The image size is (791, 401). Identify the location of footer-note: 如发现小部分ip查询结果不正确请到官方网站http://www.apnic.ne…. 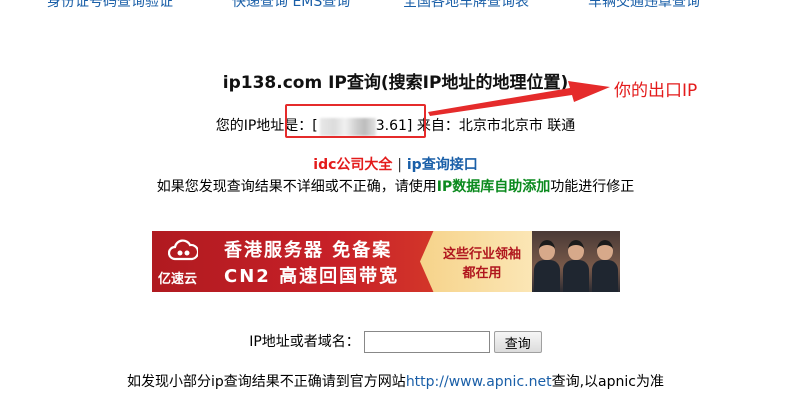
(395, 381).